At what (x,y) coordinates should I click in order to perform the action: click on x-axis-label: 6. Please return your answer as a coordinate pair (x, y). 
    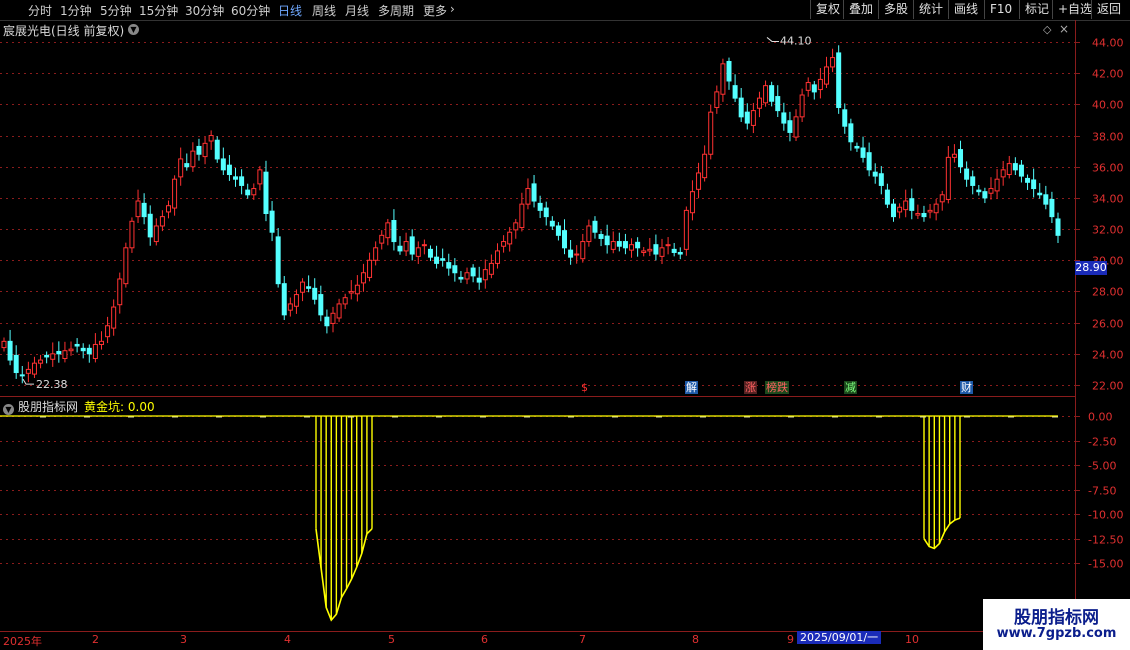
    Looking at the image, I should click on (484, 639).